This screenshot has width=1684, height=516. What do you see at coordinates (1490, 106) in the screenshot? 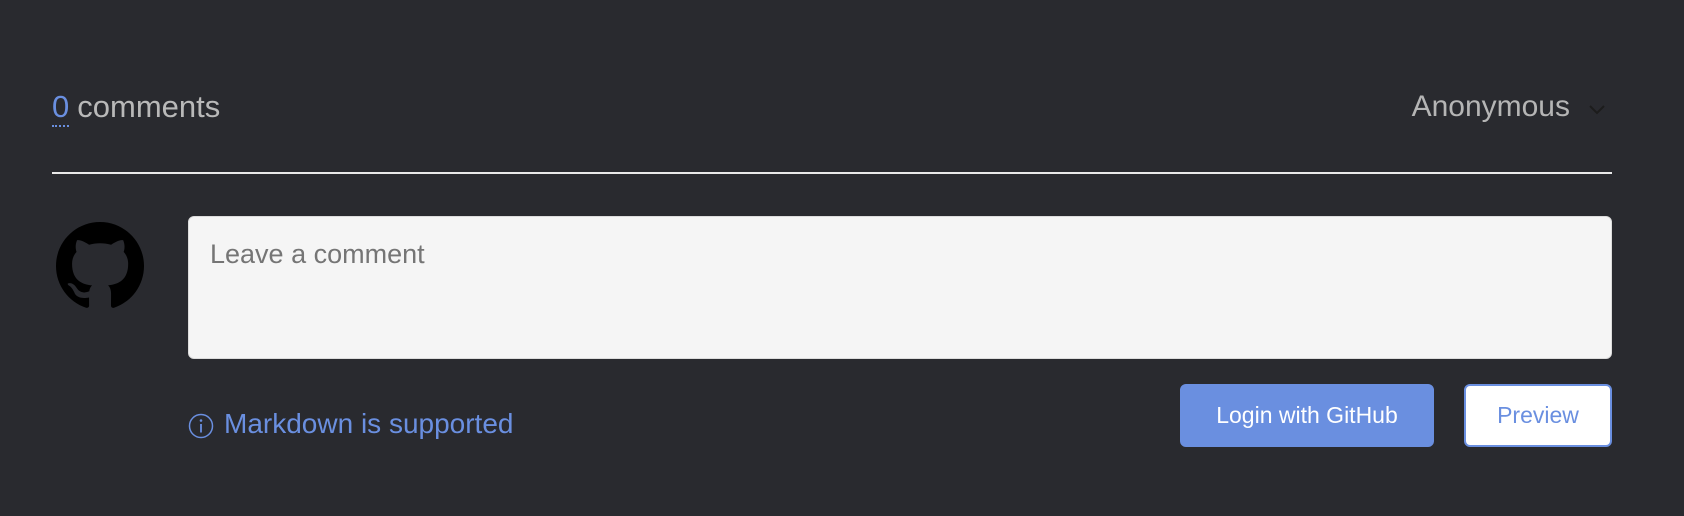
I see `user-selector-value: Anonymous` at bounding box center [1490, 106].